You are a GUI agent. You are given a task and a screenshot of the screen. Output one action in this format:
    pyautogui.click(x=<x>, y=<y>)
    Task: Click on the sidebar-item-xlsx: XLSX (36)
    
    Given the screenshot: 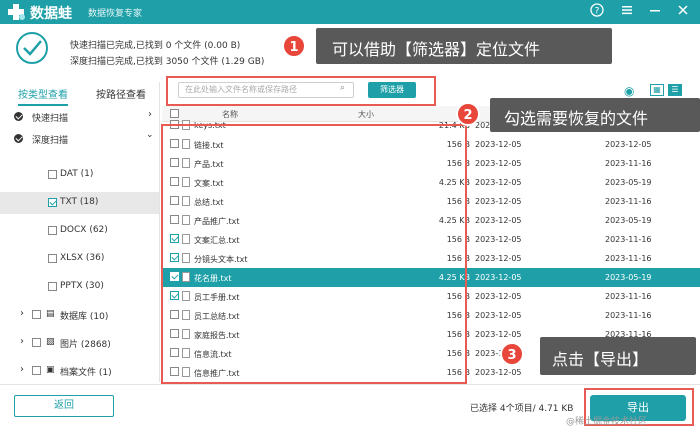 What is the action you would take?
    pyautogui.click(x=79, y=259)
    